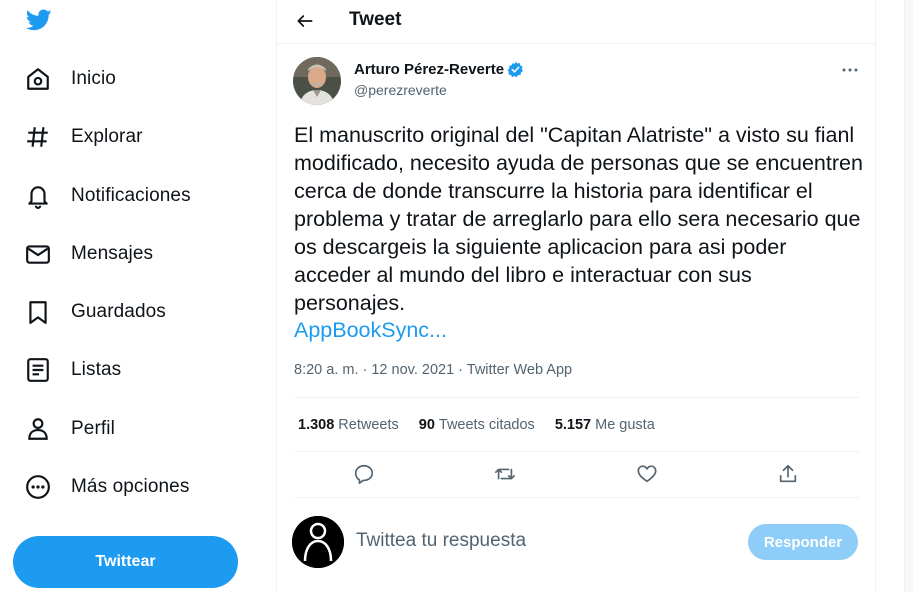  What do you see at coordinates (426, 424) in the screenshot?
I see `stat-number: 90` at bounding box center [426, 424].